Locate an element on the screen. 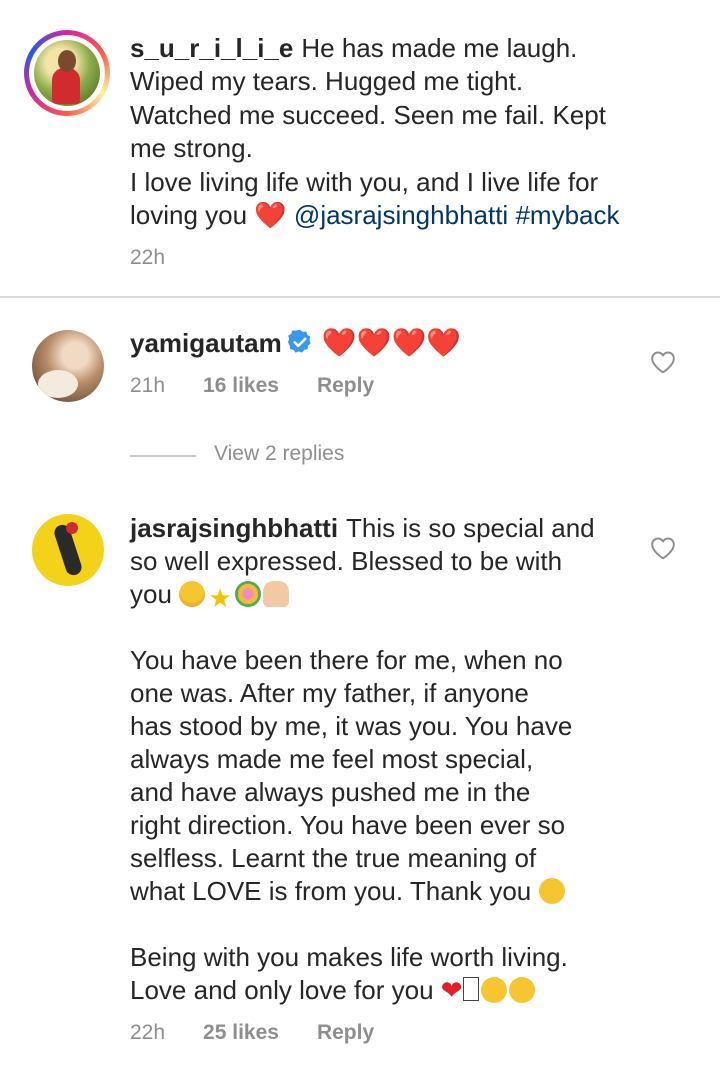 Image resolution: width=720 pixels, height=1068 pixels. caption-line: loving you ❤️ @jasrajsinghbhatti #myback is located at coordinates (375, 215).